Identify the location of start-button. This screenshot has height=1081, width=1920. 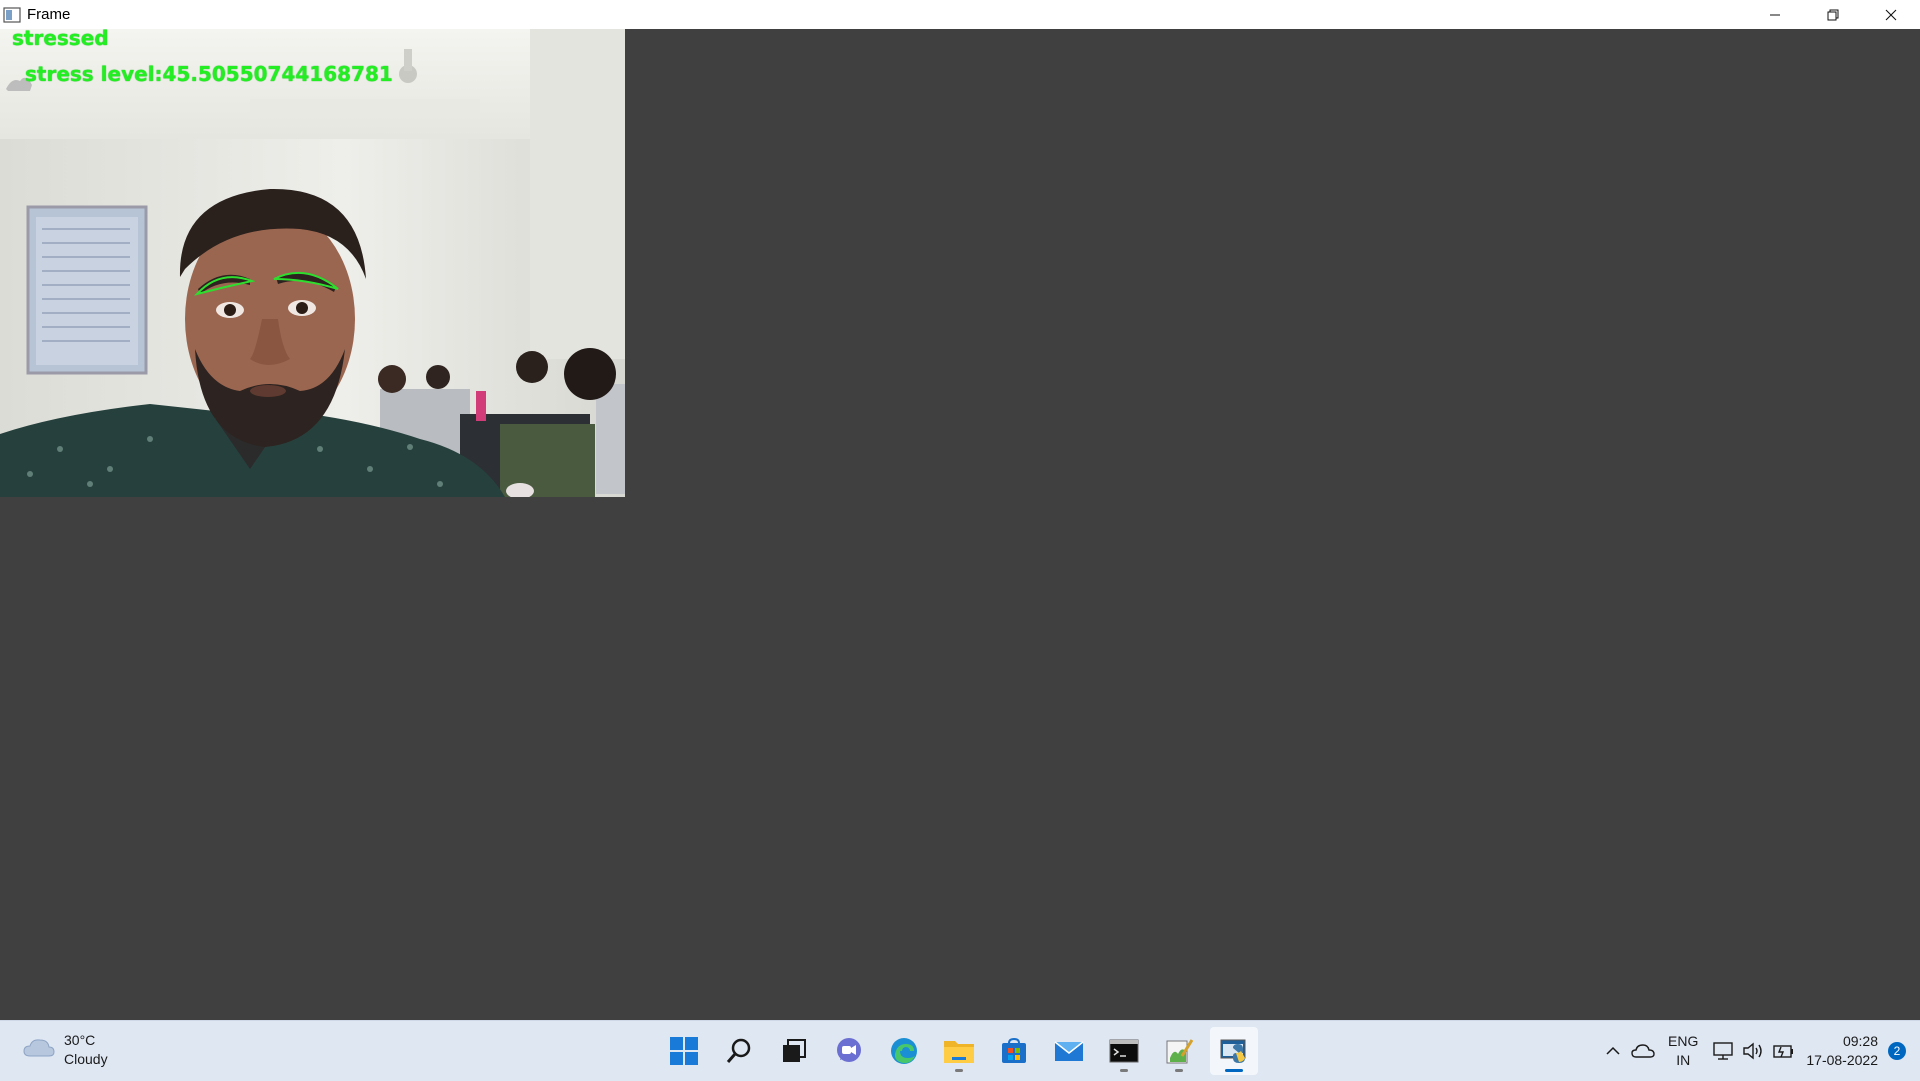
(684, 1051).